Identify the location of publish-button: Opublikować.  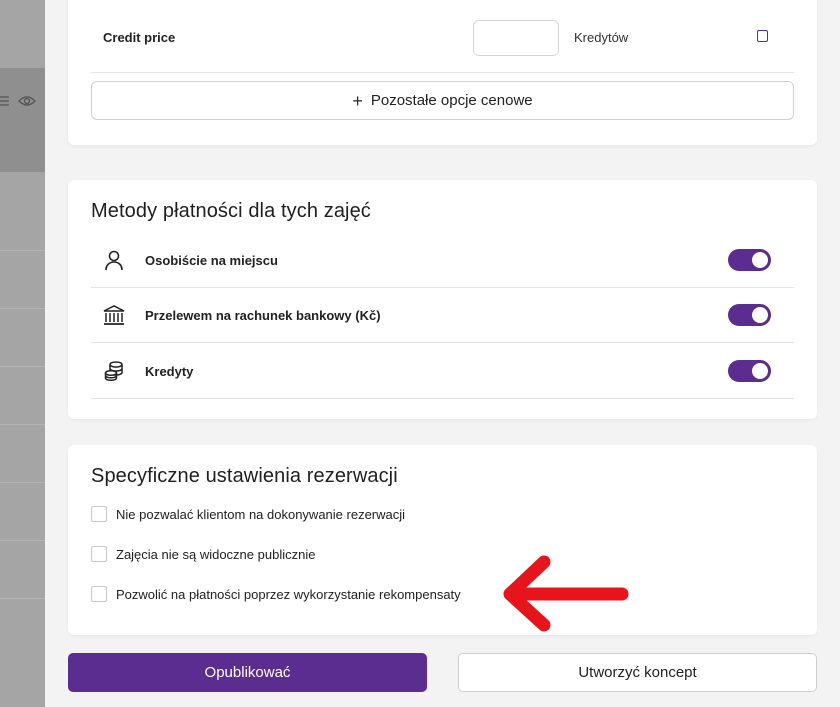
(247, 672).